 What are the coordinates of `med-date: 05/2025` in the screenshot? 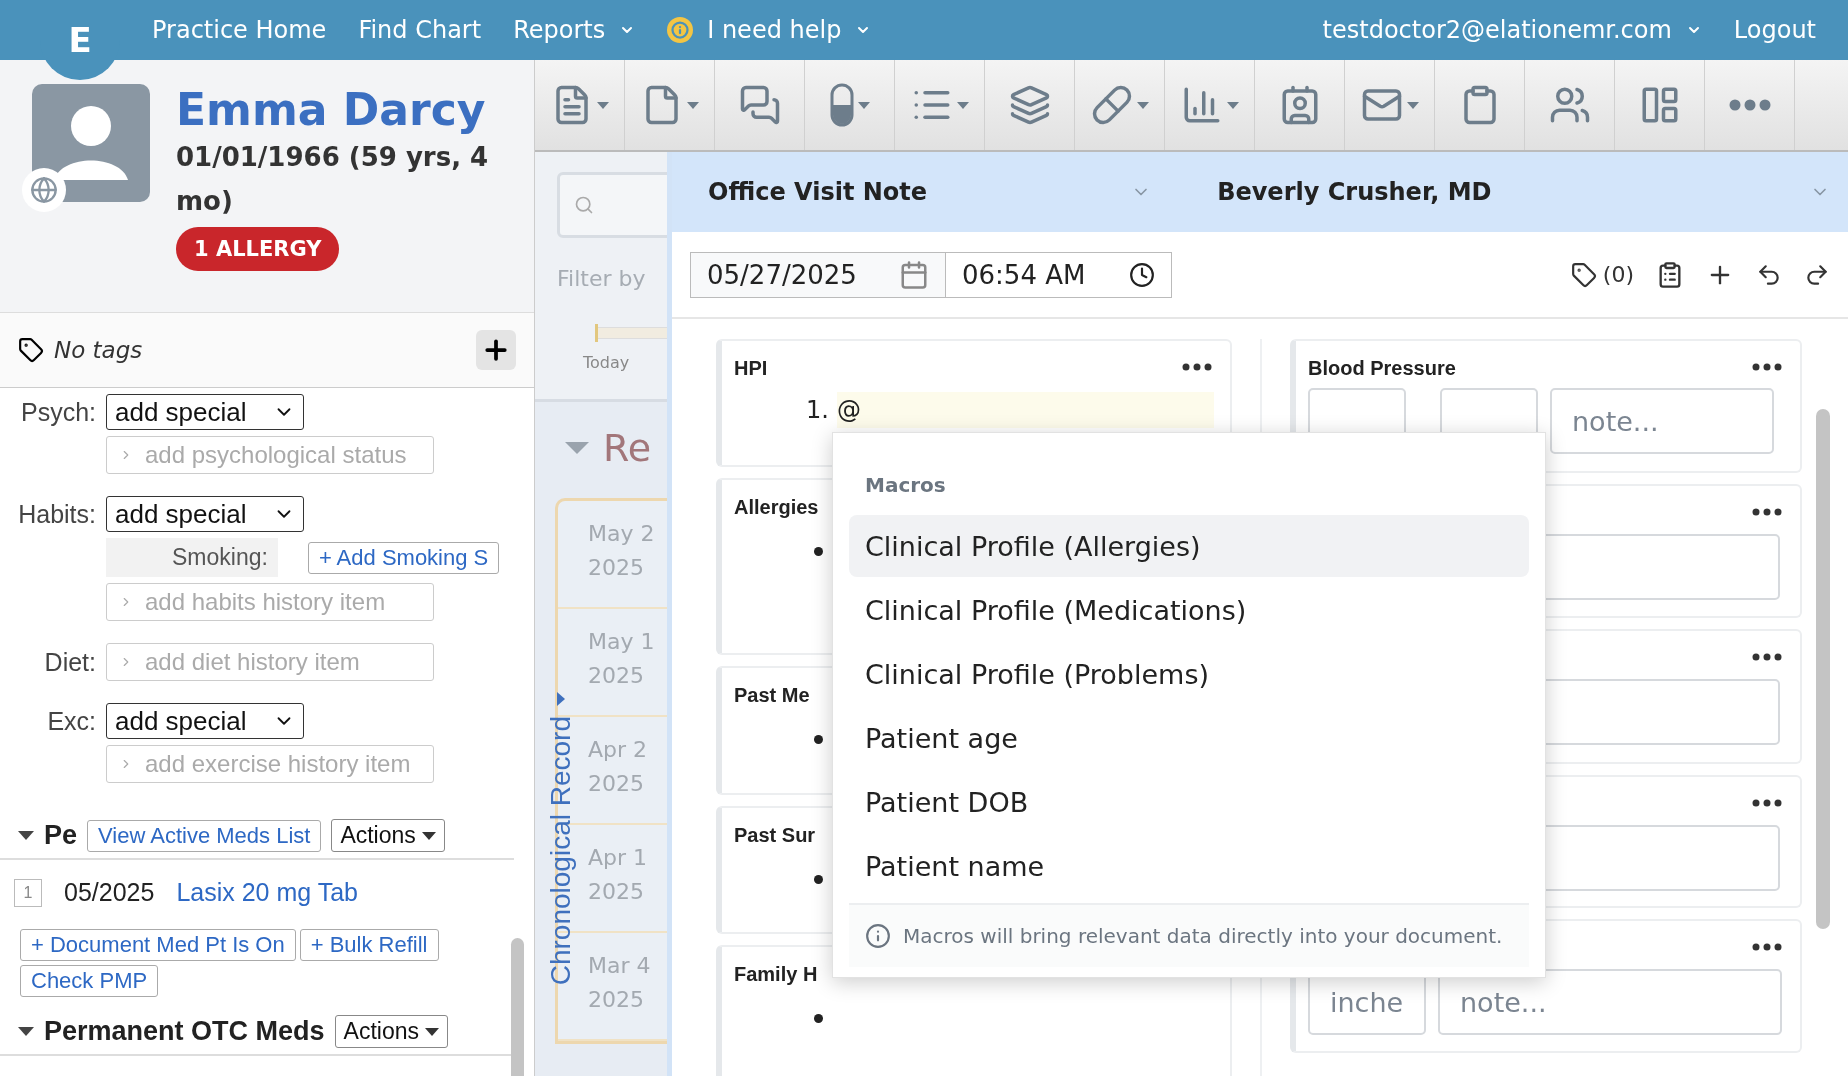 It's located at (109, 892).